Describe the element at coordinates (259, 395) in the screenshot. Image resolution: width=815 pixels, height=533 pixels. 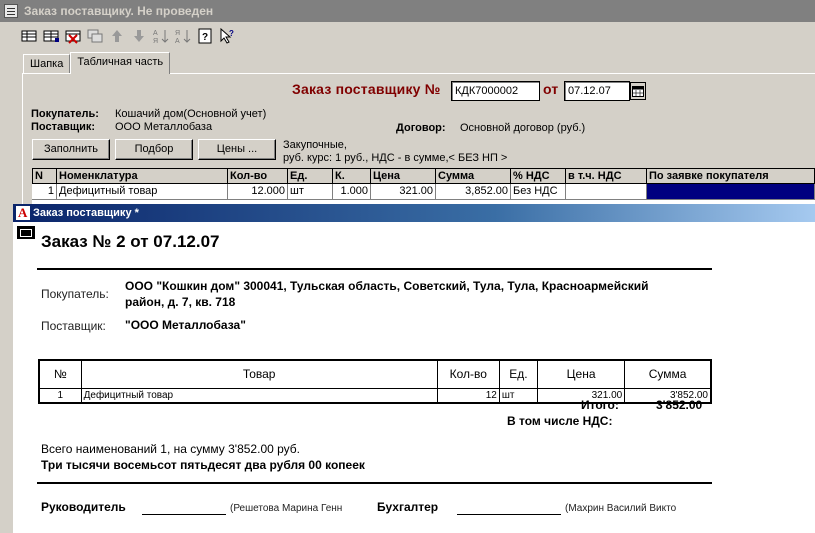
I see `row-product: Дефицитный товар` at that location.